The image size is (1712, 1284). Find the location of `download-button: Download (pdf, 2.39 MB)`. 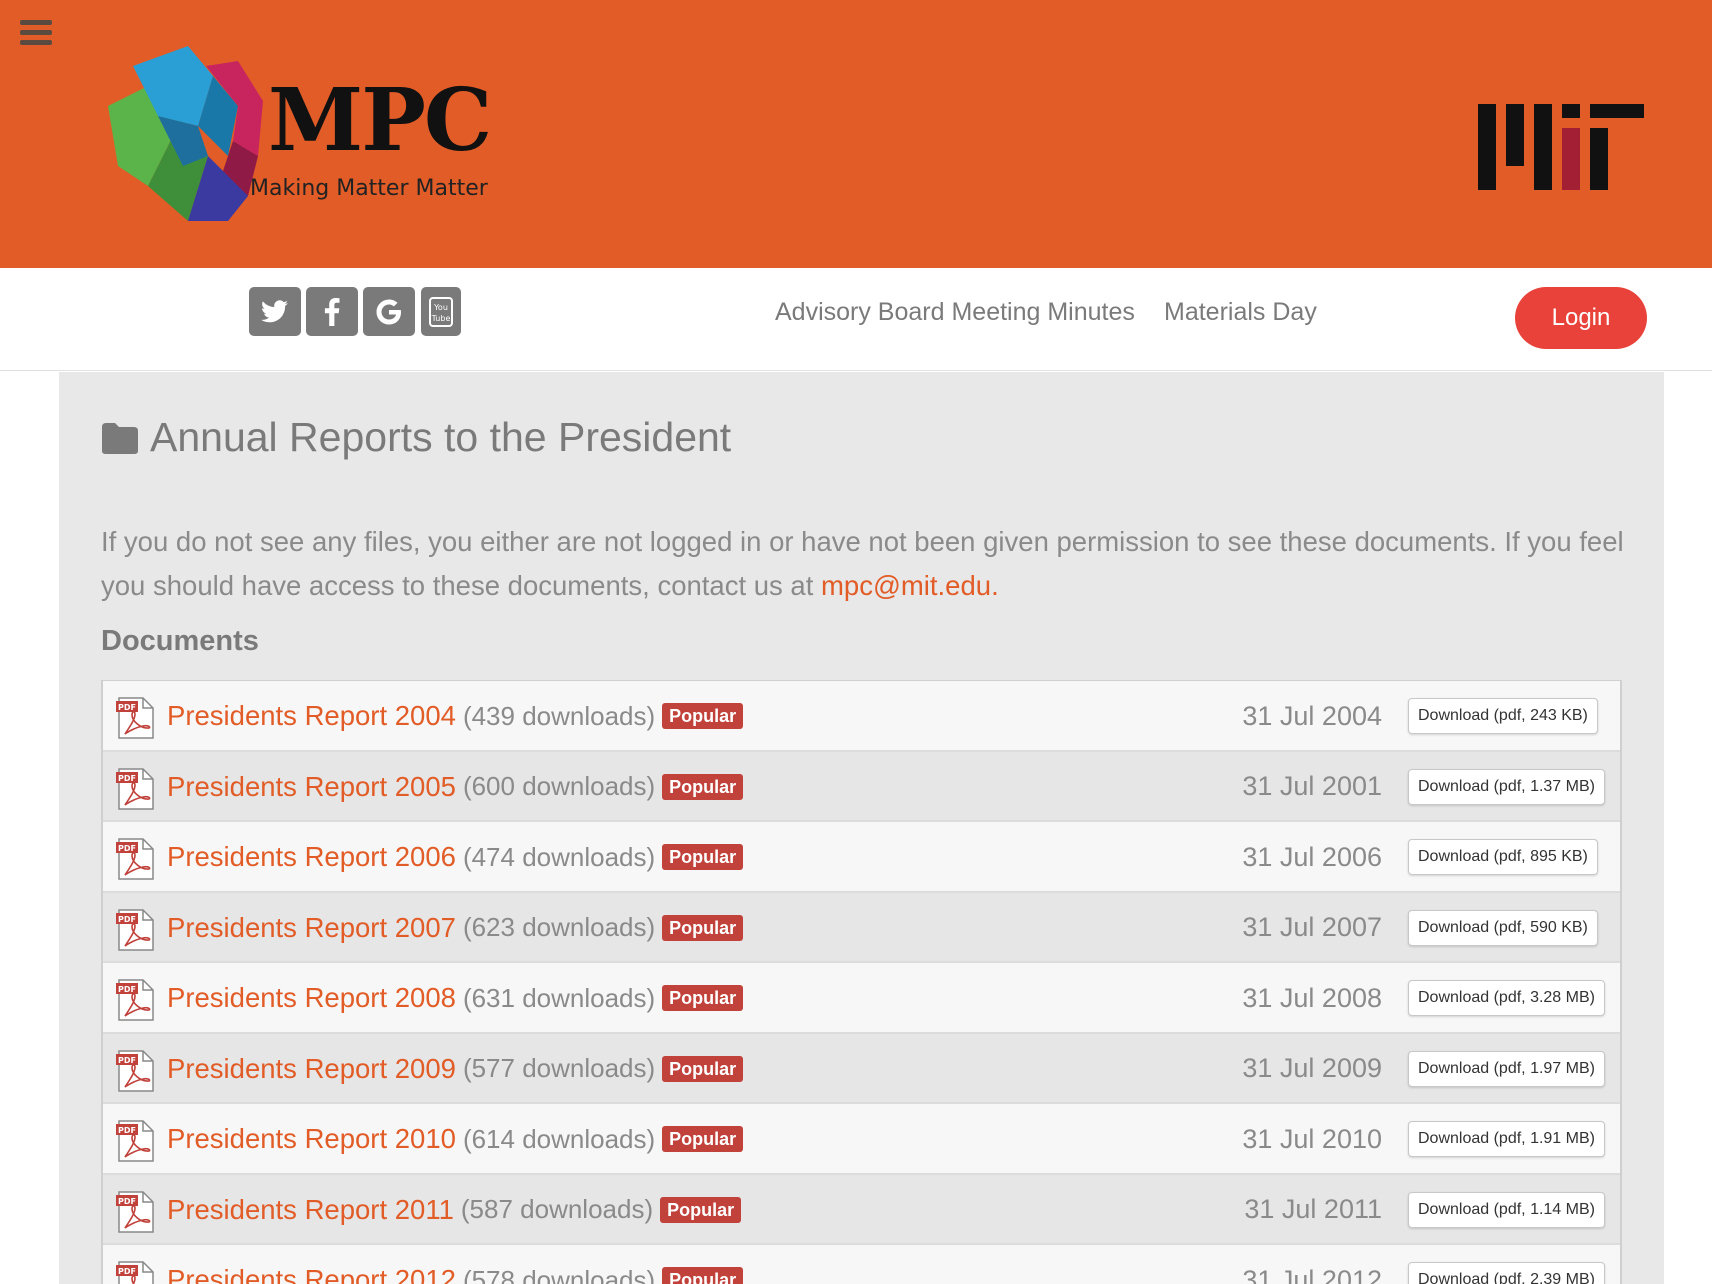

download-button: Download (pdf, 2.39 MB) is located at coordinates (1506, 1273).